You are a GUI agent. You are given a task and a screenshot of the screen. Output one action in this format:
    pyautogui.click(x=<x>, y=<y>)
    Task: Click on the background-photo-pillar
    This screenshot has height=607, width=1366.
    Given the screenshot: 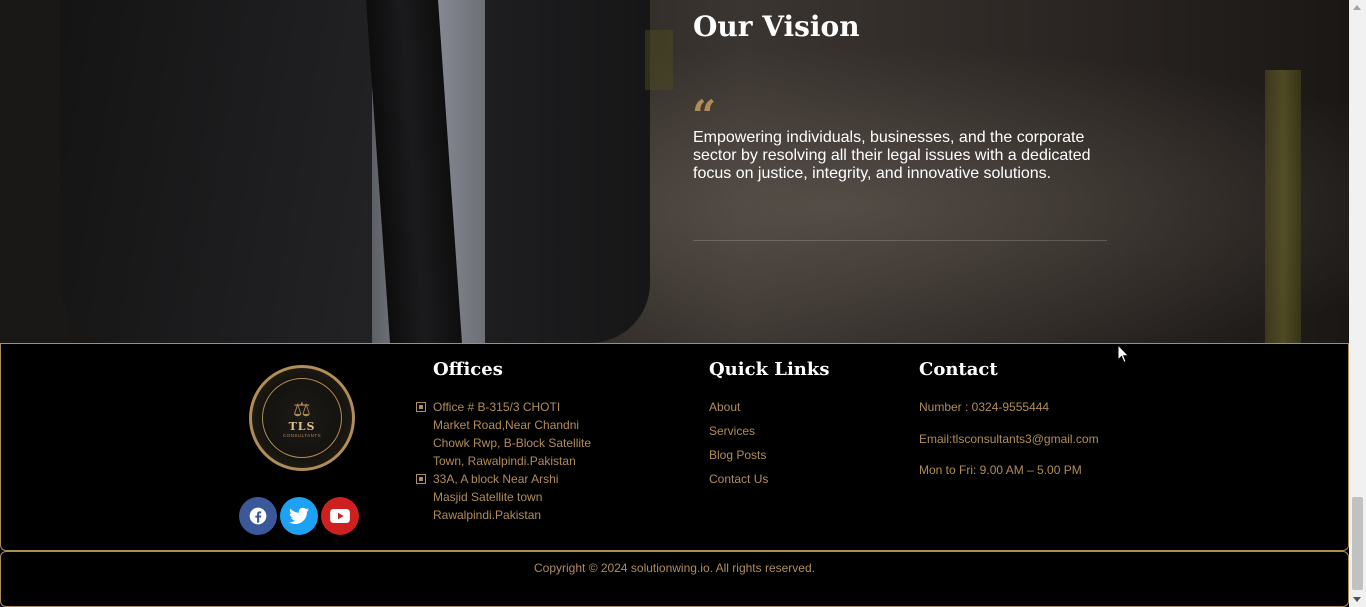 What is the action you would take?
    pyautogui.click(x=1283, y=206)
    